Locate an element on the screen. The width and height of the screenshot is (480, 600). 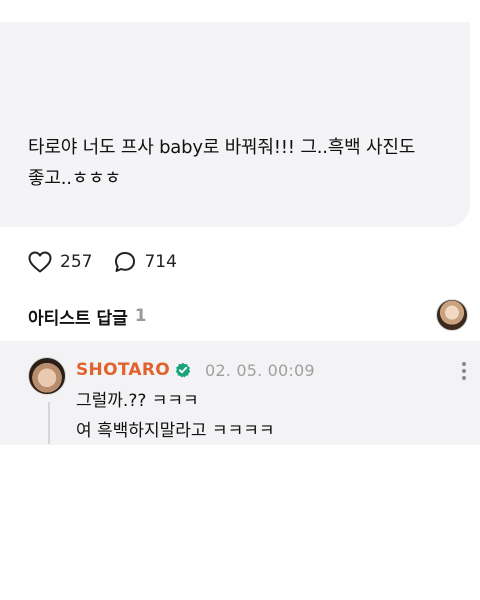
reply-author-avatar is located at coordinates (47, 376).